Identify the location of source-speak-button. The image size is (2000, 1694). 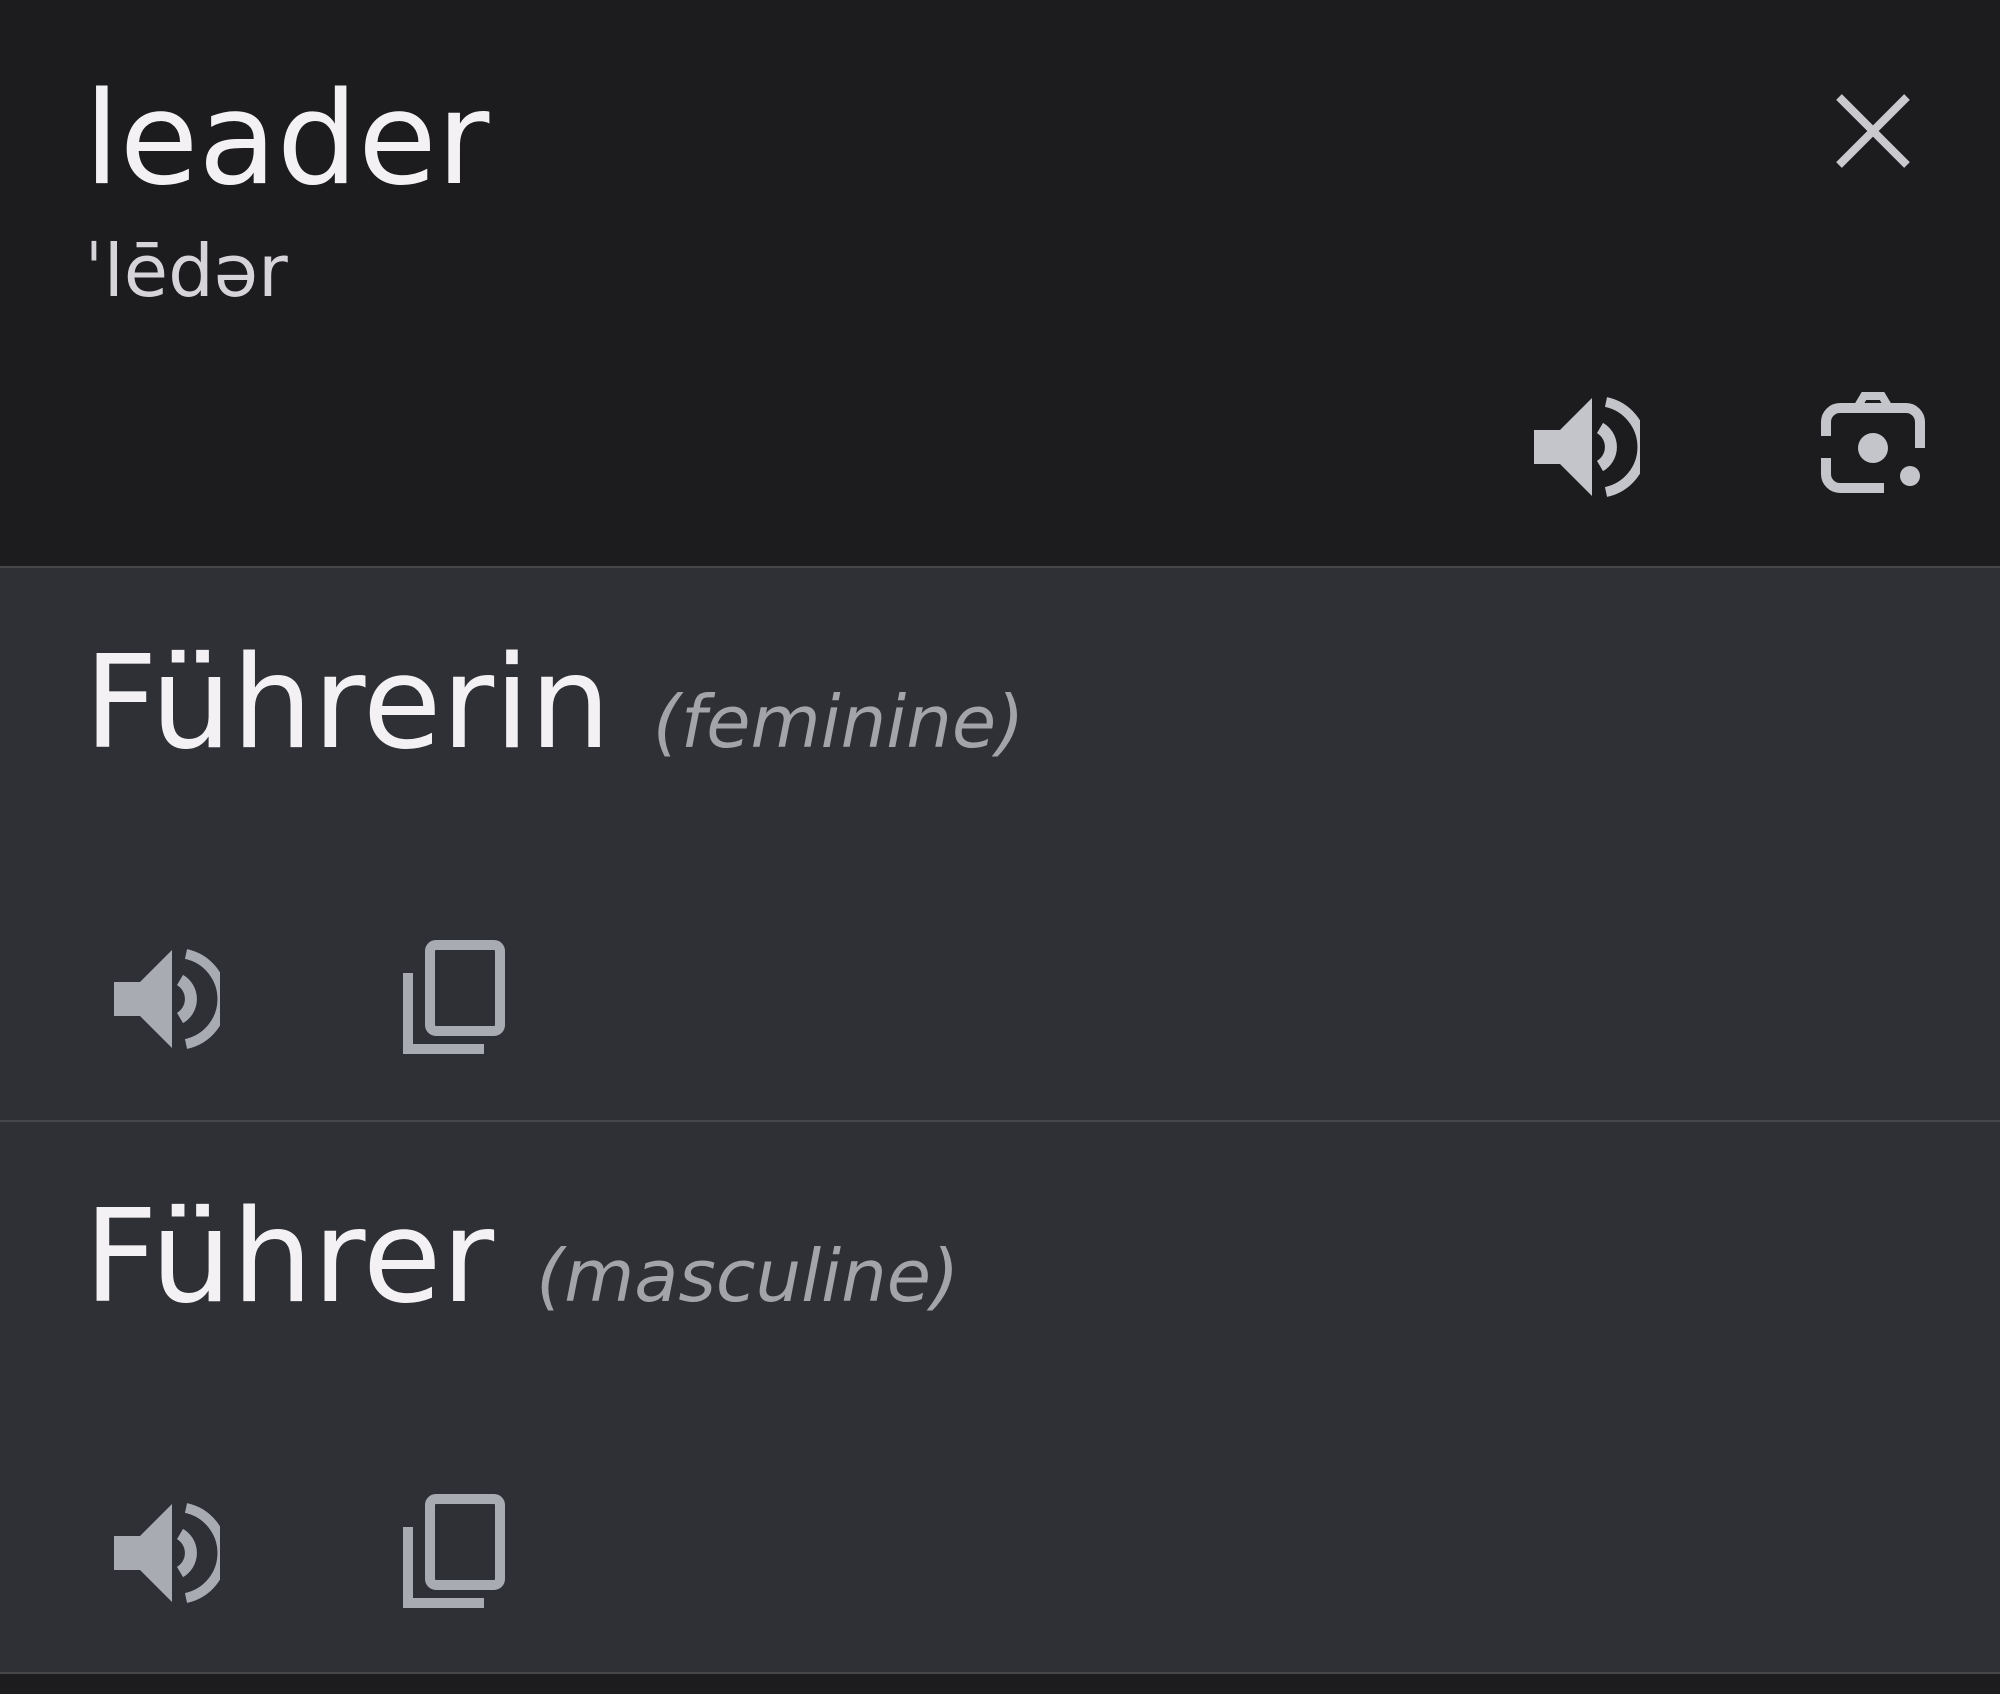
(1585, 447).